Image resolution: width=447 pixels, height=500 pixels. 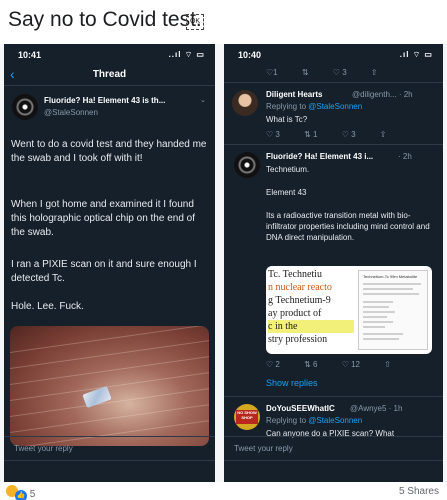 What do you see at coordinates (333, 54) in the screenshot?
I see `status-bar: 10:40 .ıl ⌔ ▭` at bounding box center [333, 54].